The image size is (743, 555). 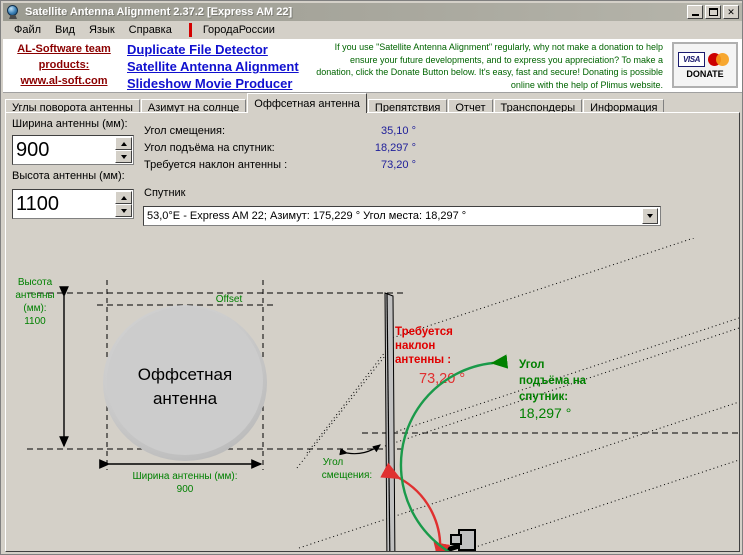 I want to click on satellite-dish-icon, so click(x=13, y=12).